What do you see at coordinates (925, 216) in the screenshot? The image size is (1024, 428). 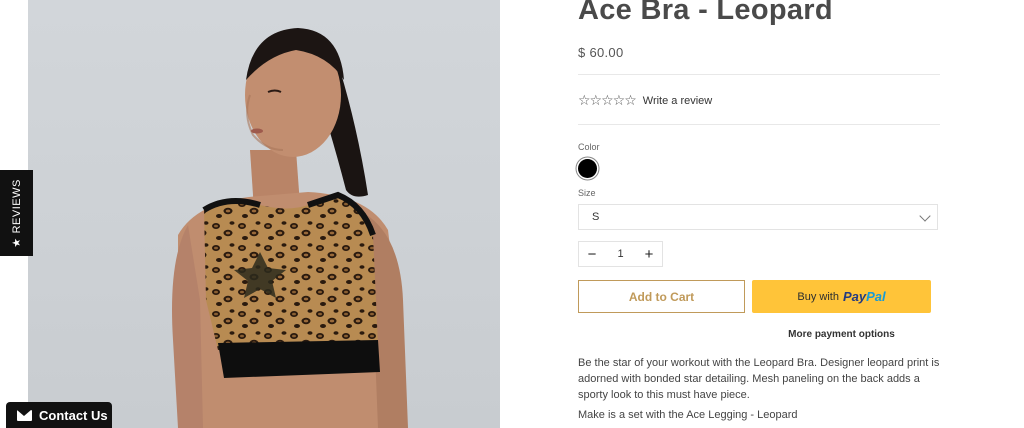 I see `chevron-down-icon` at bounding box center [925, 216].